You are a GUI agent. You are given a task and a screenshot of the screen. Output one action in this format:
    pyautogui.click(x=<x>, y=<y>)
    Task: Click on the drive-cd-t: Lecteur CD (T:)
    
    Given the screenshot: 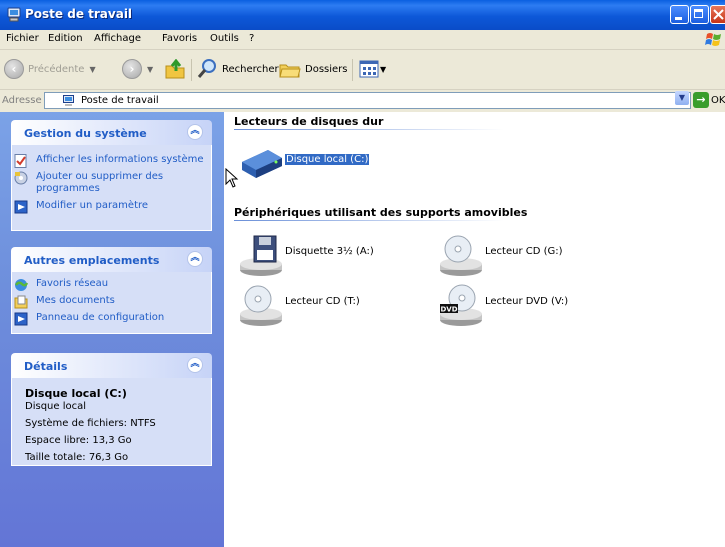 What is the action you would take?
    pyautogui.click(x=318, y=305)
    